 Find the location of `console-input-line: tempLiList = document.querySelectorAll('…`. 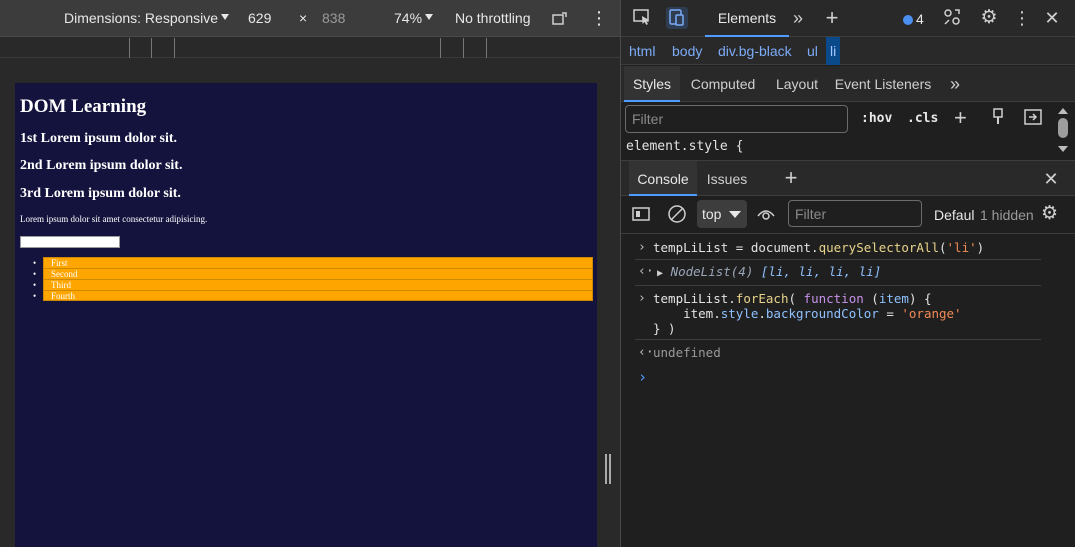

console-input-line: tempLiList = document.querySelectorAll('… is located at coordinates (818, 247).